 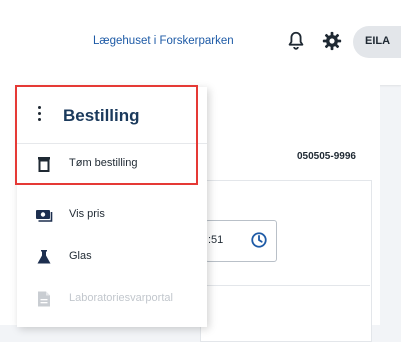 I want to click on trash-icon, so click(x=44, y=164).